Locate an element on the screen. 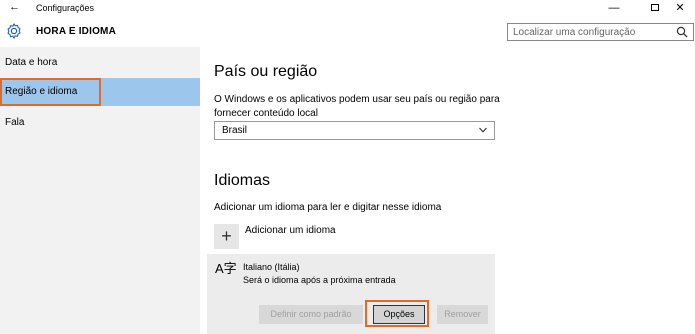 This screenshot has height=334, width=695. sidebar-item-fala: Fala is located at coordinates (100, 123).